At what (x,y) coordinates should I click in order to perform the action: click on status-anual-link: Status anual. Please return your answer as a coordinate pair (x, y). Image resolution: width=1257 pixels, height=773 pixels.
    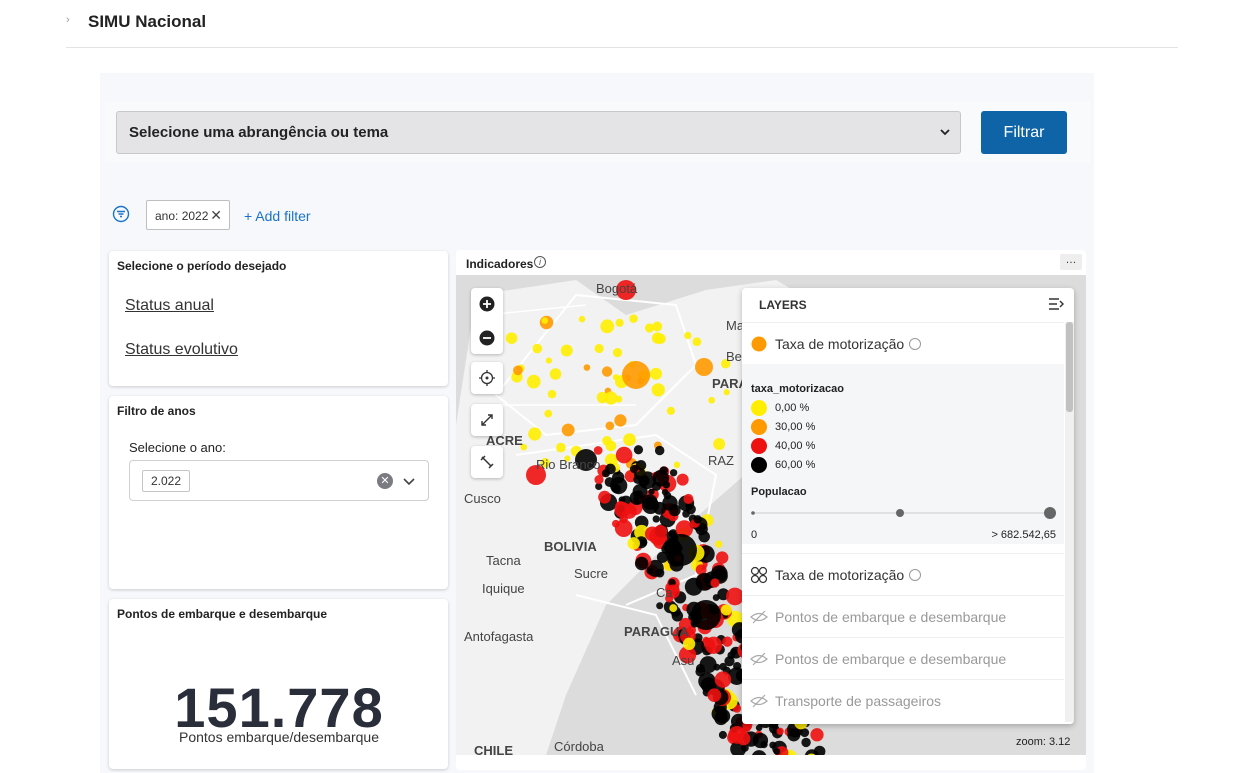
    Looking at the image, I should click on (169, 306).